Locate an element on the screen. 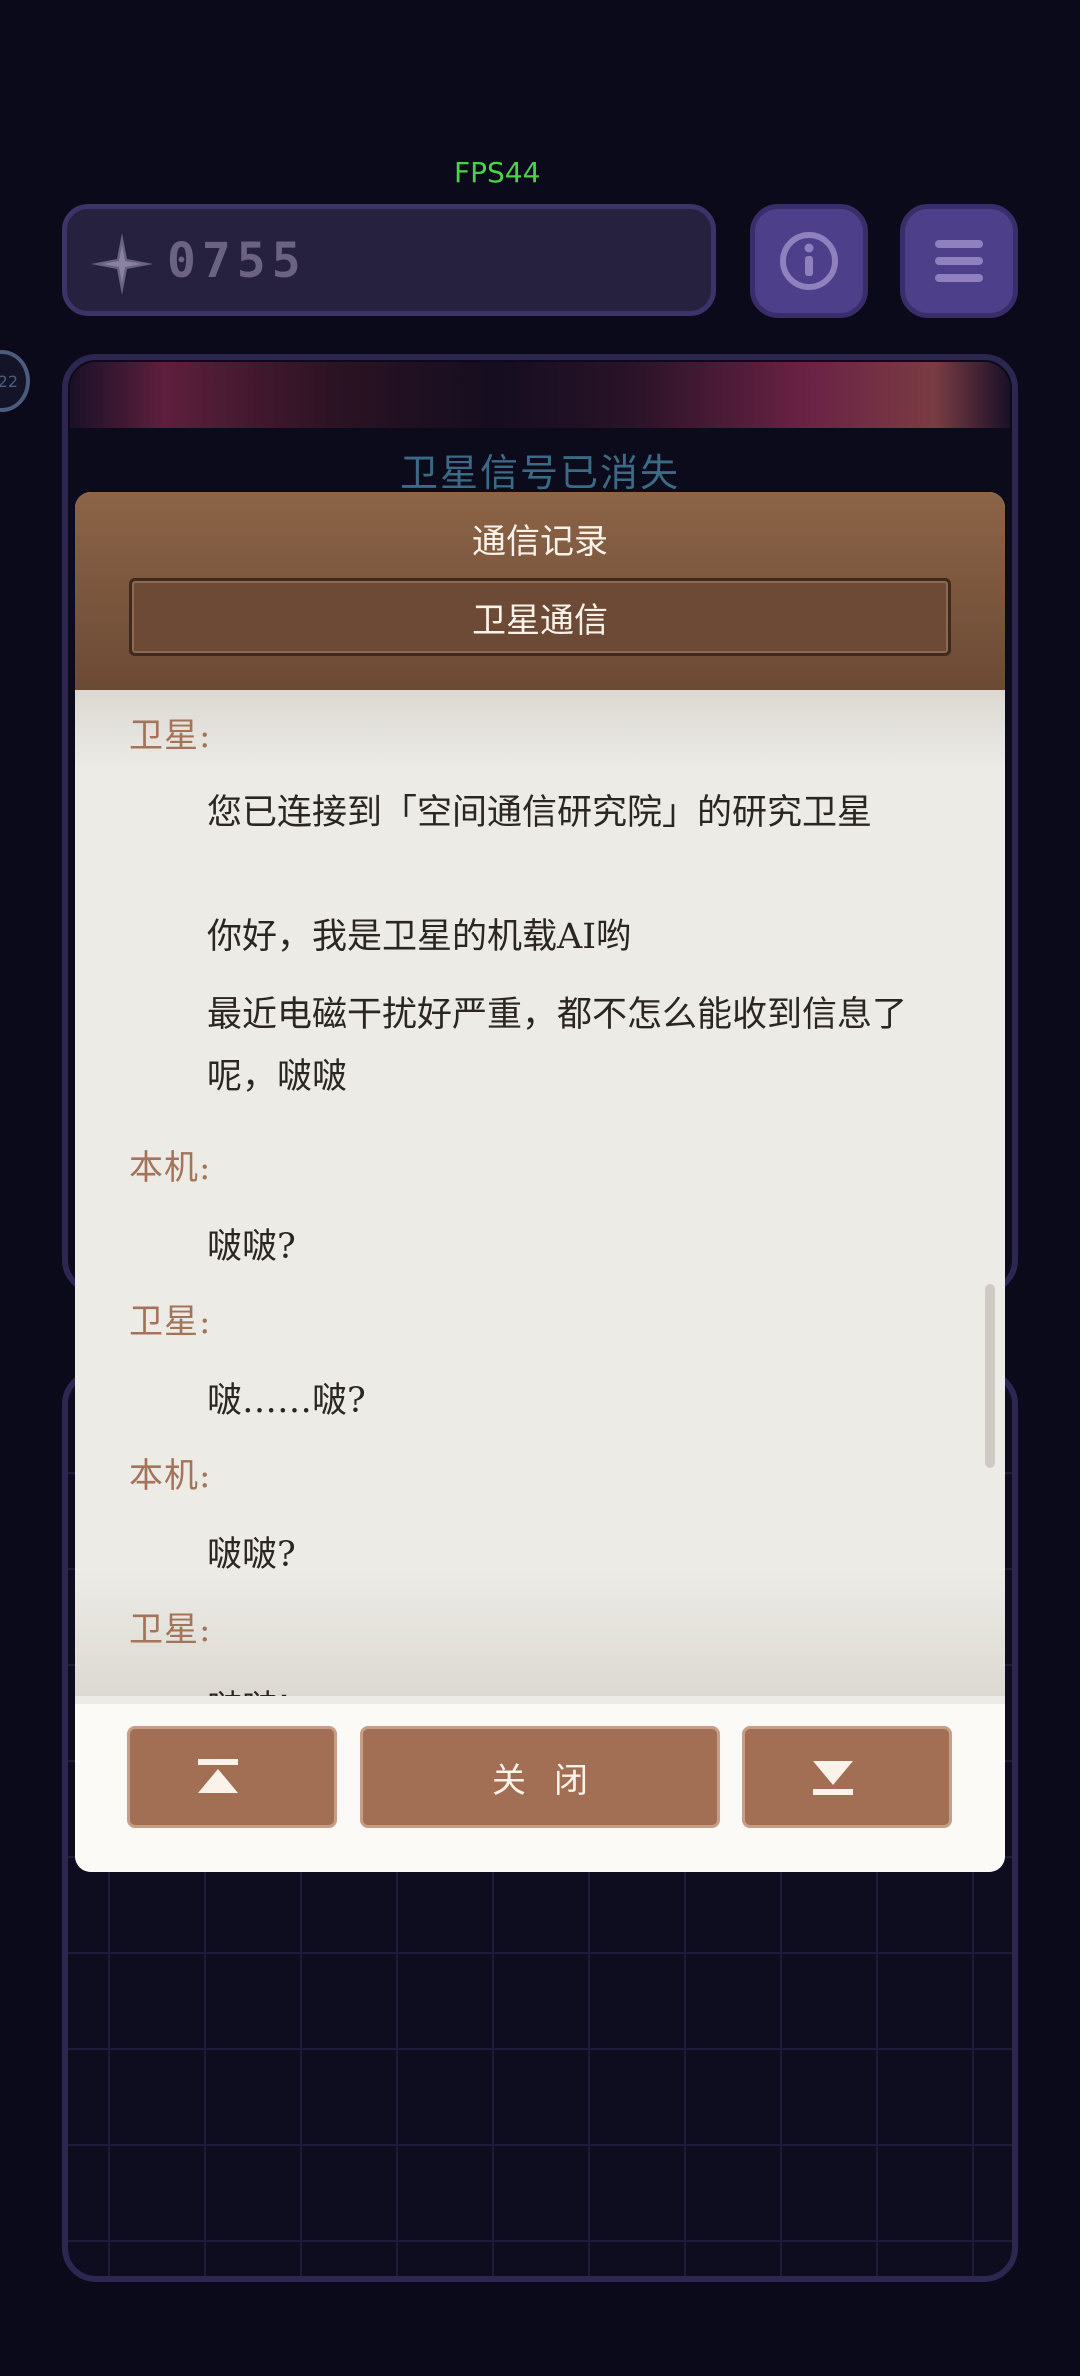 The image size is (1080, 2376). scroll-top-button is located at coordinates (232, 1777).